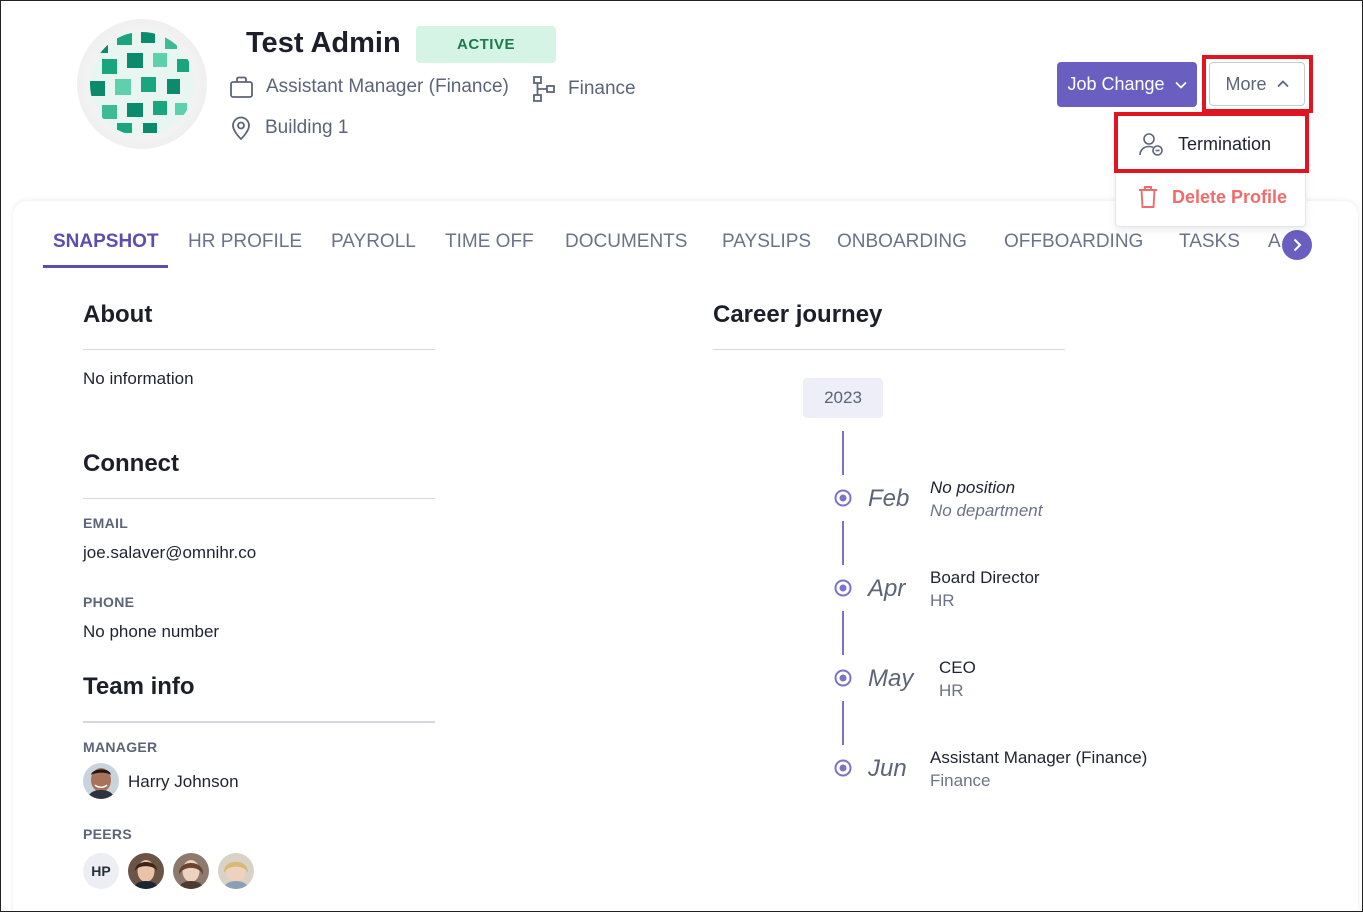 Image resolution: width=1363 pixels, height=912 pixels. What do you see at coordinates (107, 834) in the screenshot?
I see `peers-label: PEERS` at bounding box center [107, 834].